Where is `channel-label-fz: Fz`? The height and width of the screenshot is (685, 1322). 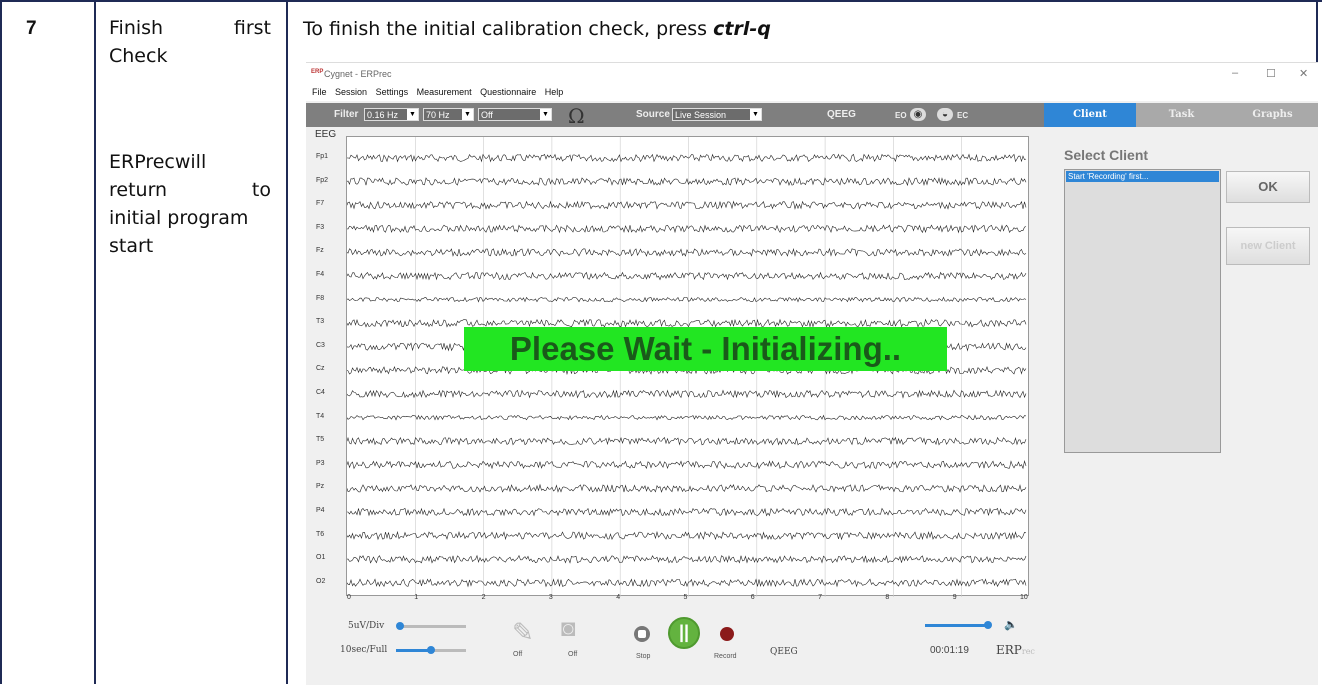 channel-label-fz: Fz is located at coordinates (320, 251).